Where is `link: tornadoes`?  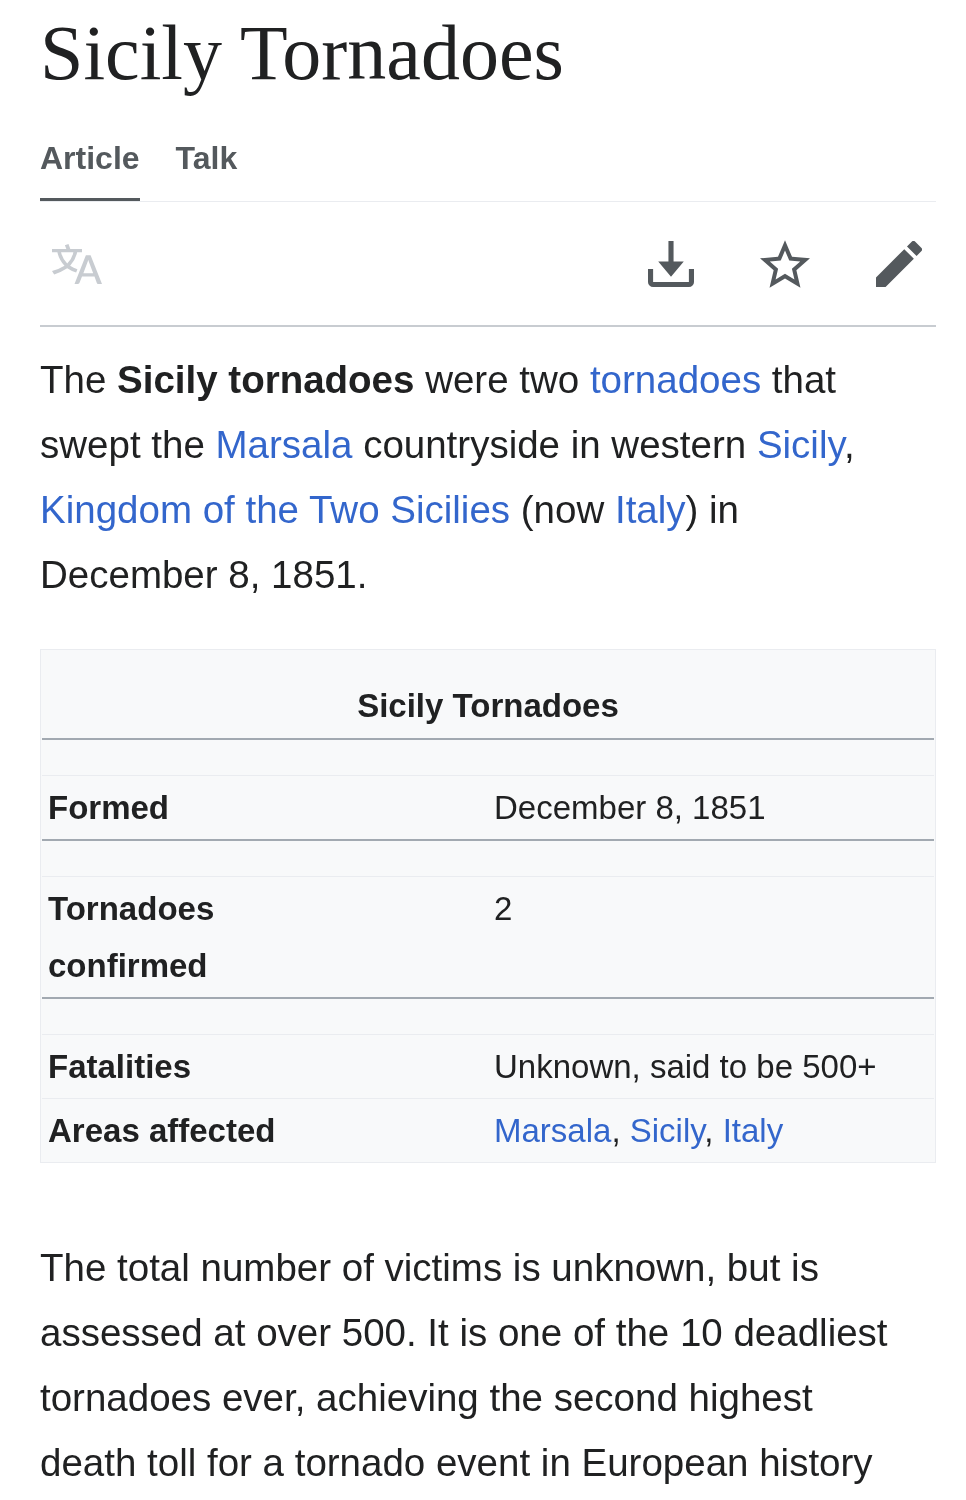
link: tornadoes is located at coordinates (675, 379).